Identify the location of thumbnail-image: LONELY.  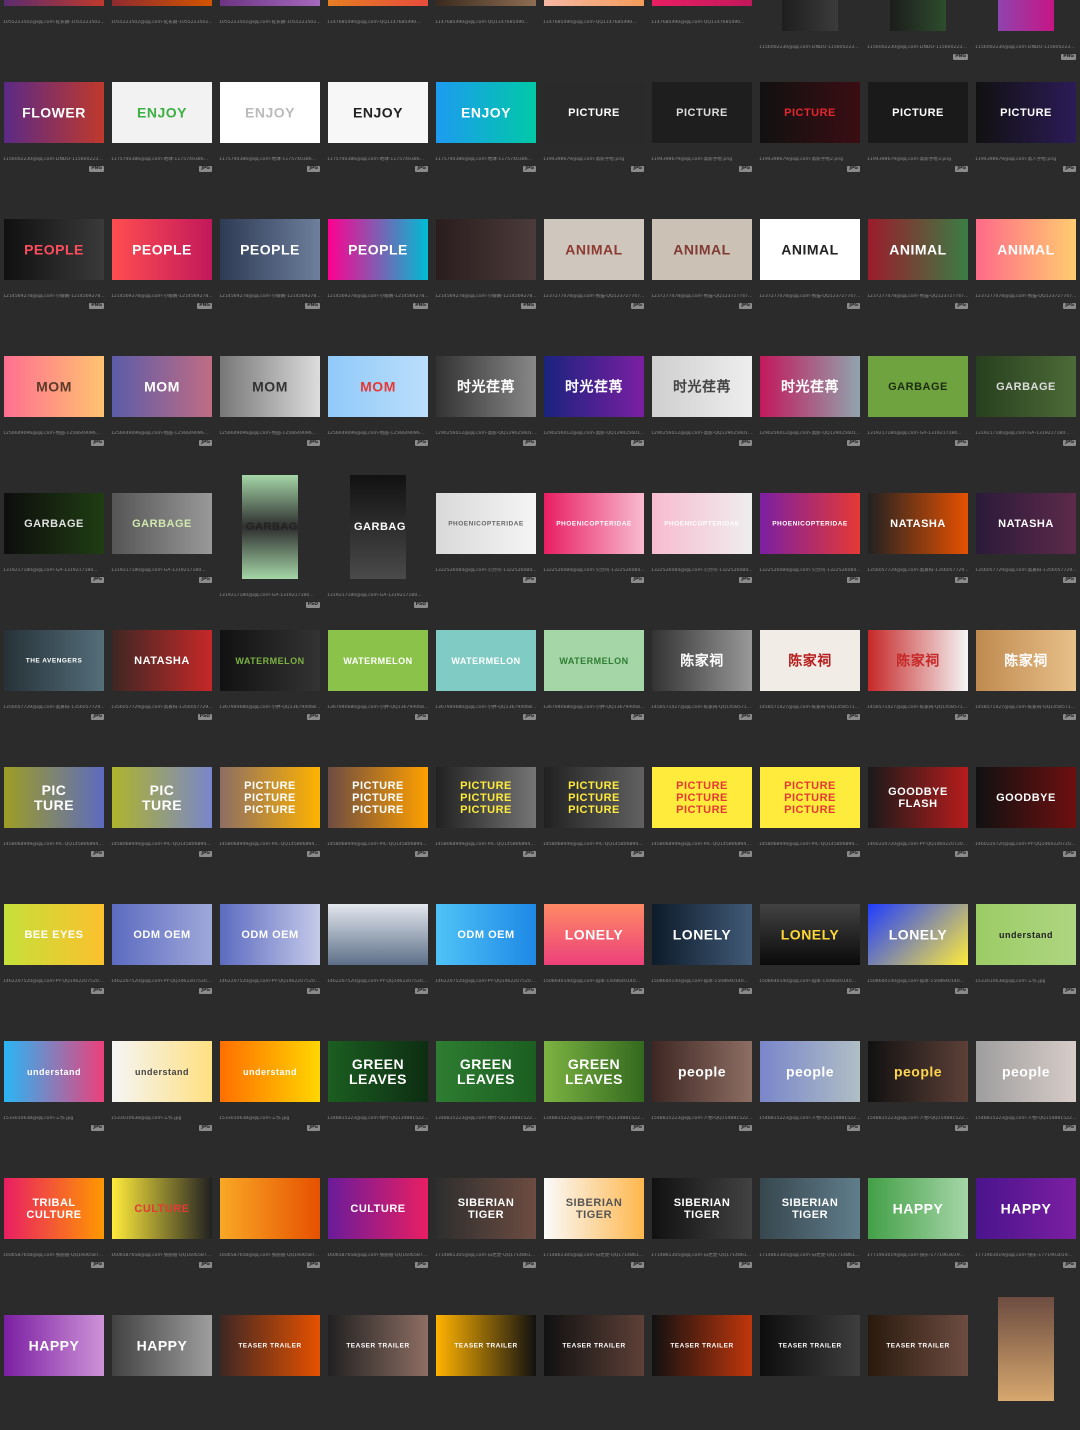
(594, 934).